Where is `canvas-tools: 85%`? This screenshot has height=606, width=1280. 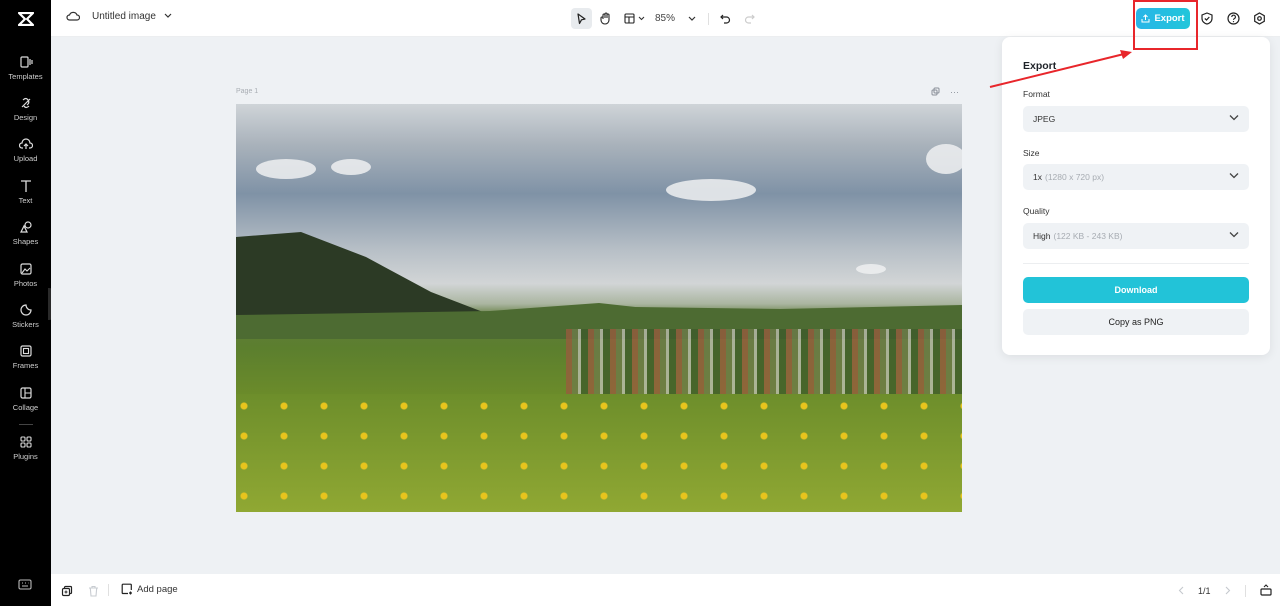
canvas-tools: 85% is located at coordinates (665, 18).